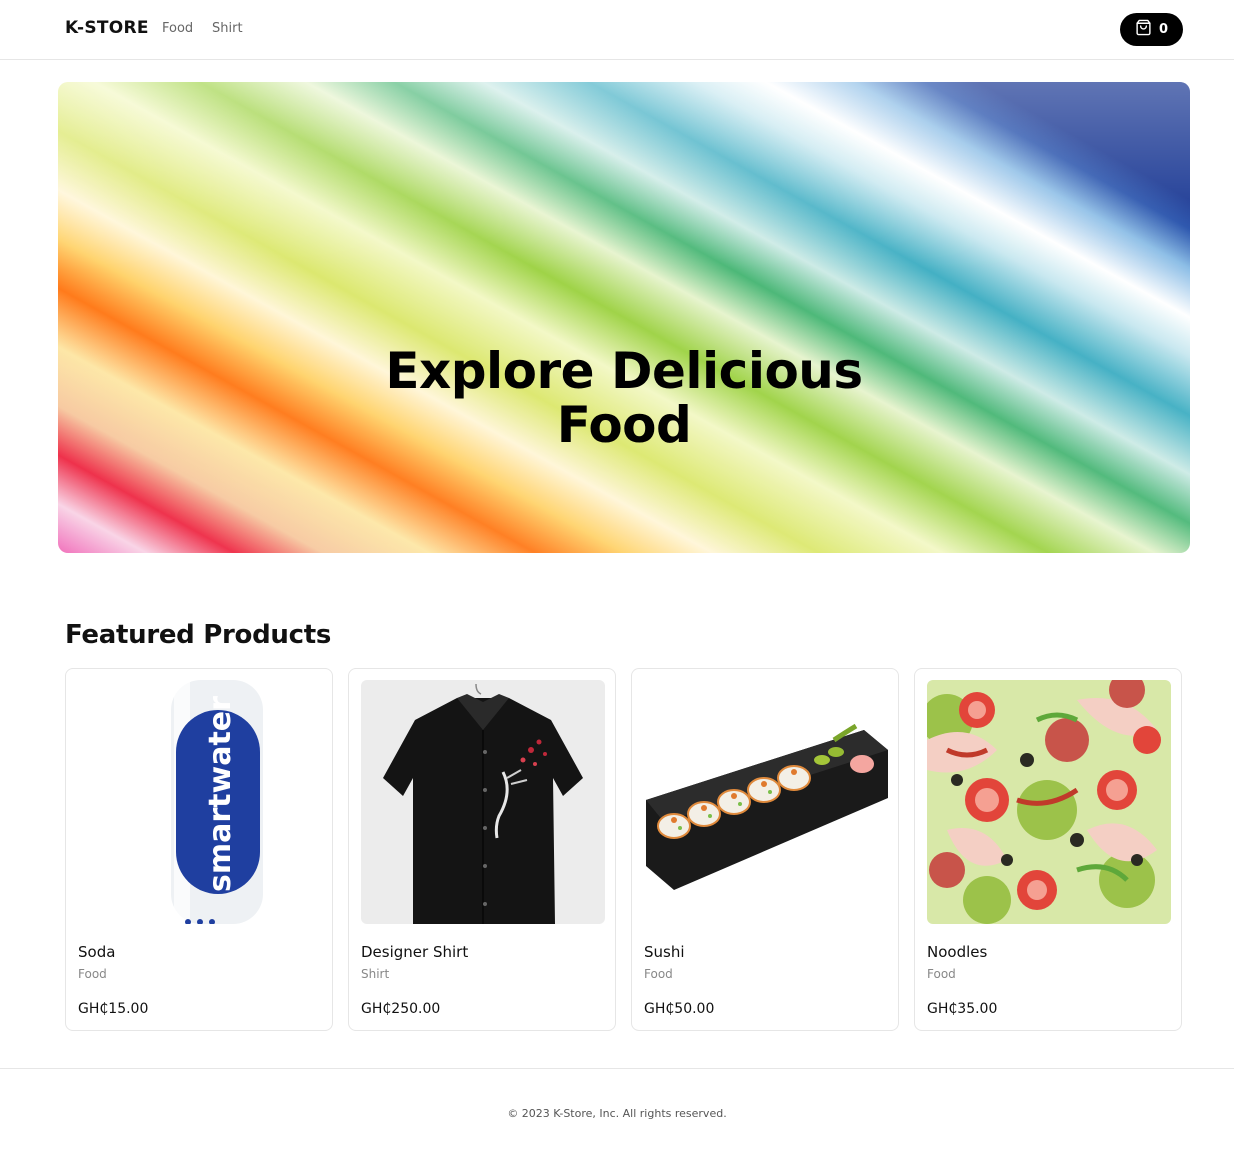 Image resolution: width=1234 pixels, height=1156 pixels. I want to click on store-logo: K-STORE, so click(107, 28).